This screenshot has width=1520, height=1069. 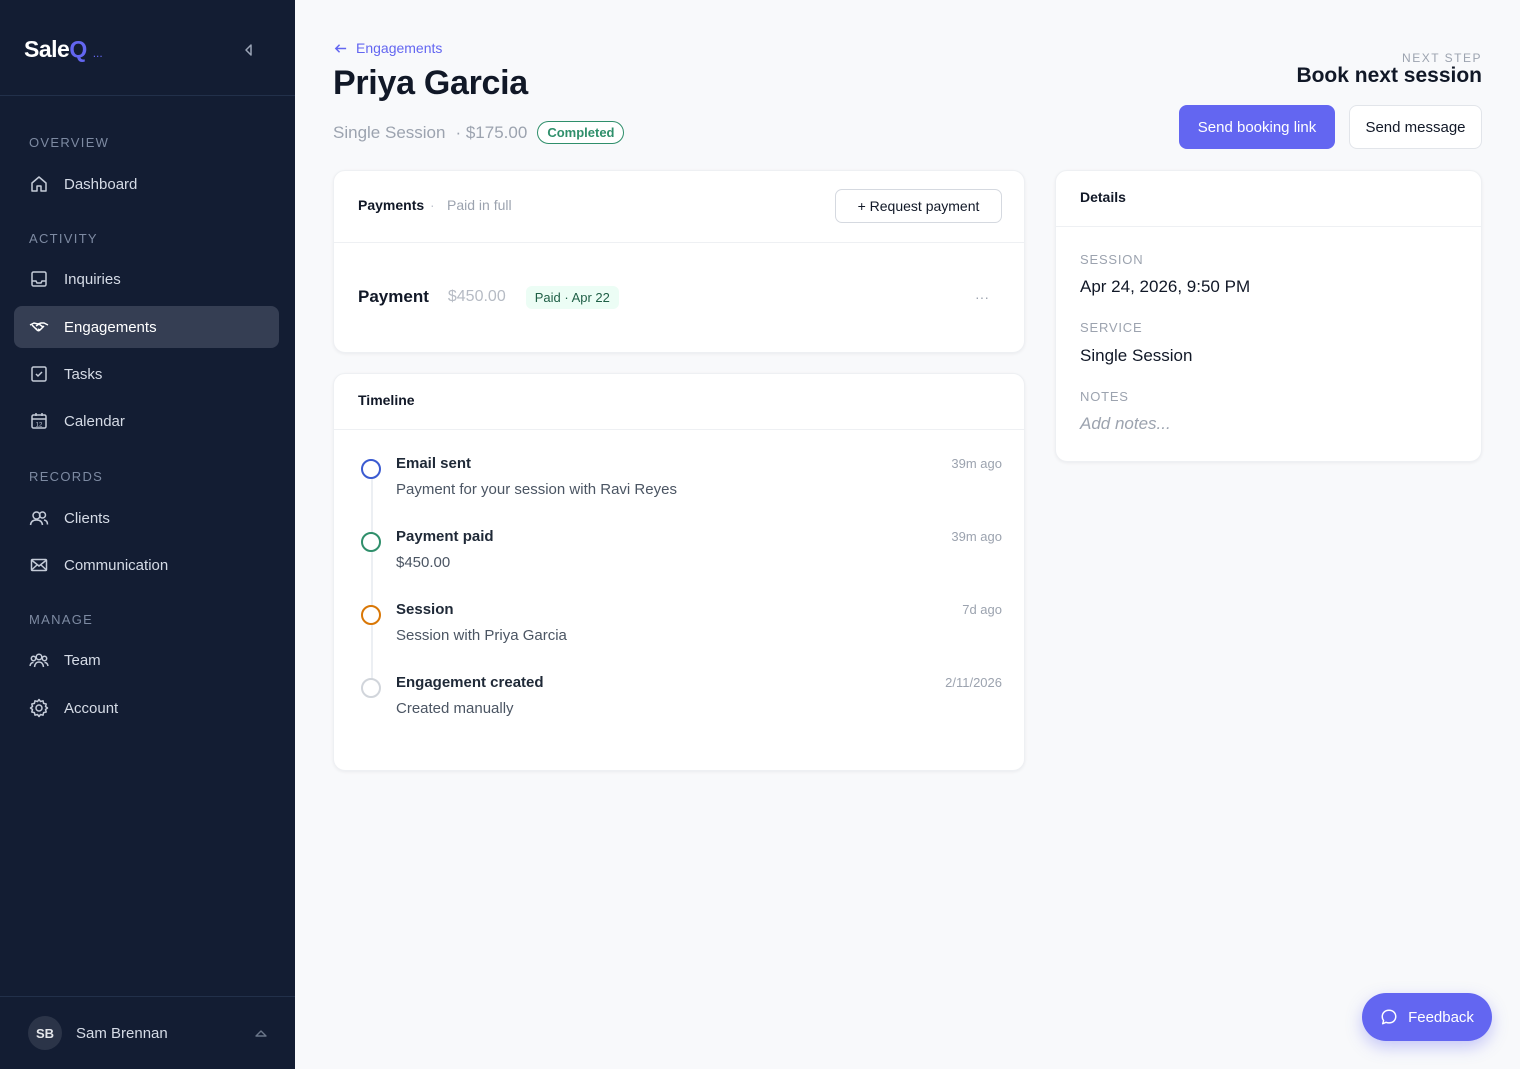 What do you see at coordinates (425, 609) in the screenshot?
I see `timeline-item-title: Session` at bounding box center [425, 609].